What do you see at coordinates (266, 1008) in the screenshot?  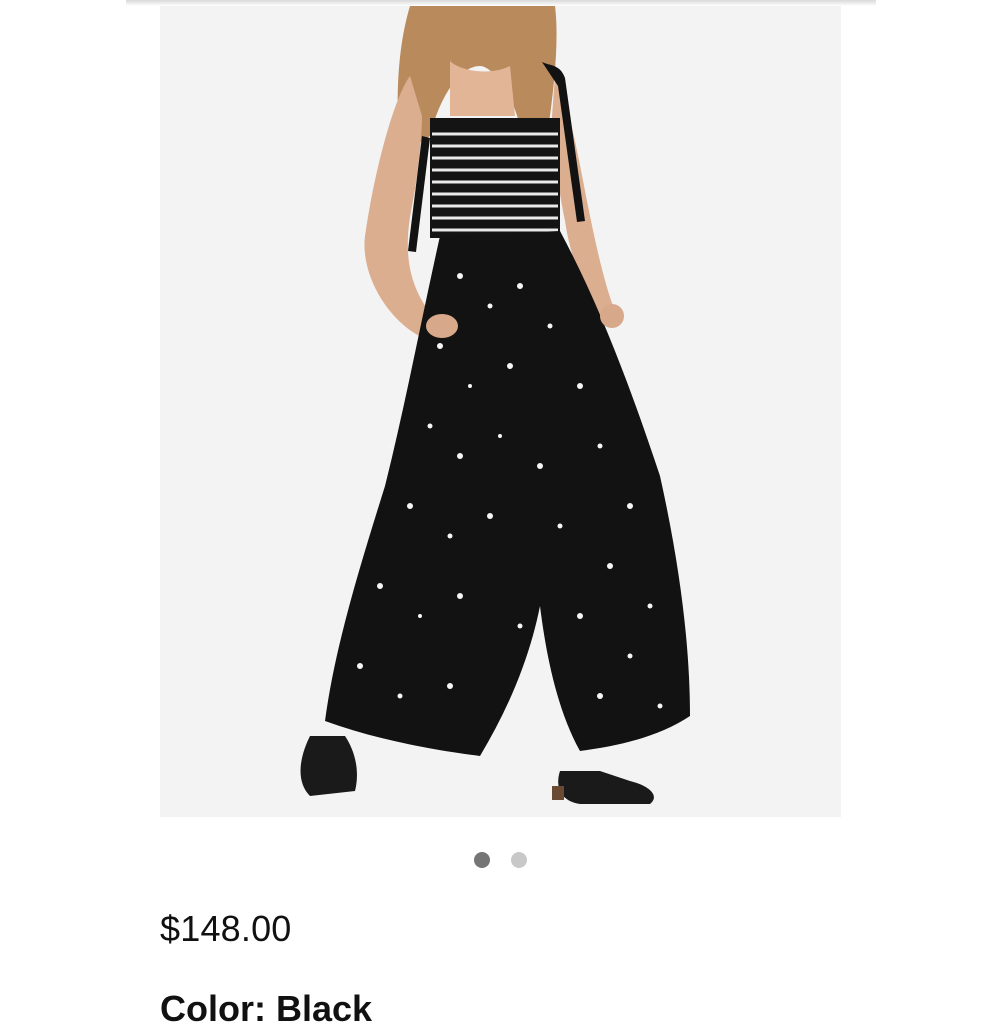 I see `product-color-label: Color: Black` at bounding box center [266, 1008].